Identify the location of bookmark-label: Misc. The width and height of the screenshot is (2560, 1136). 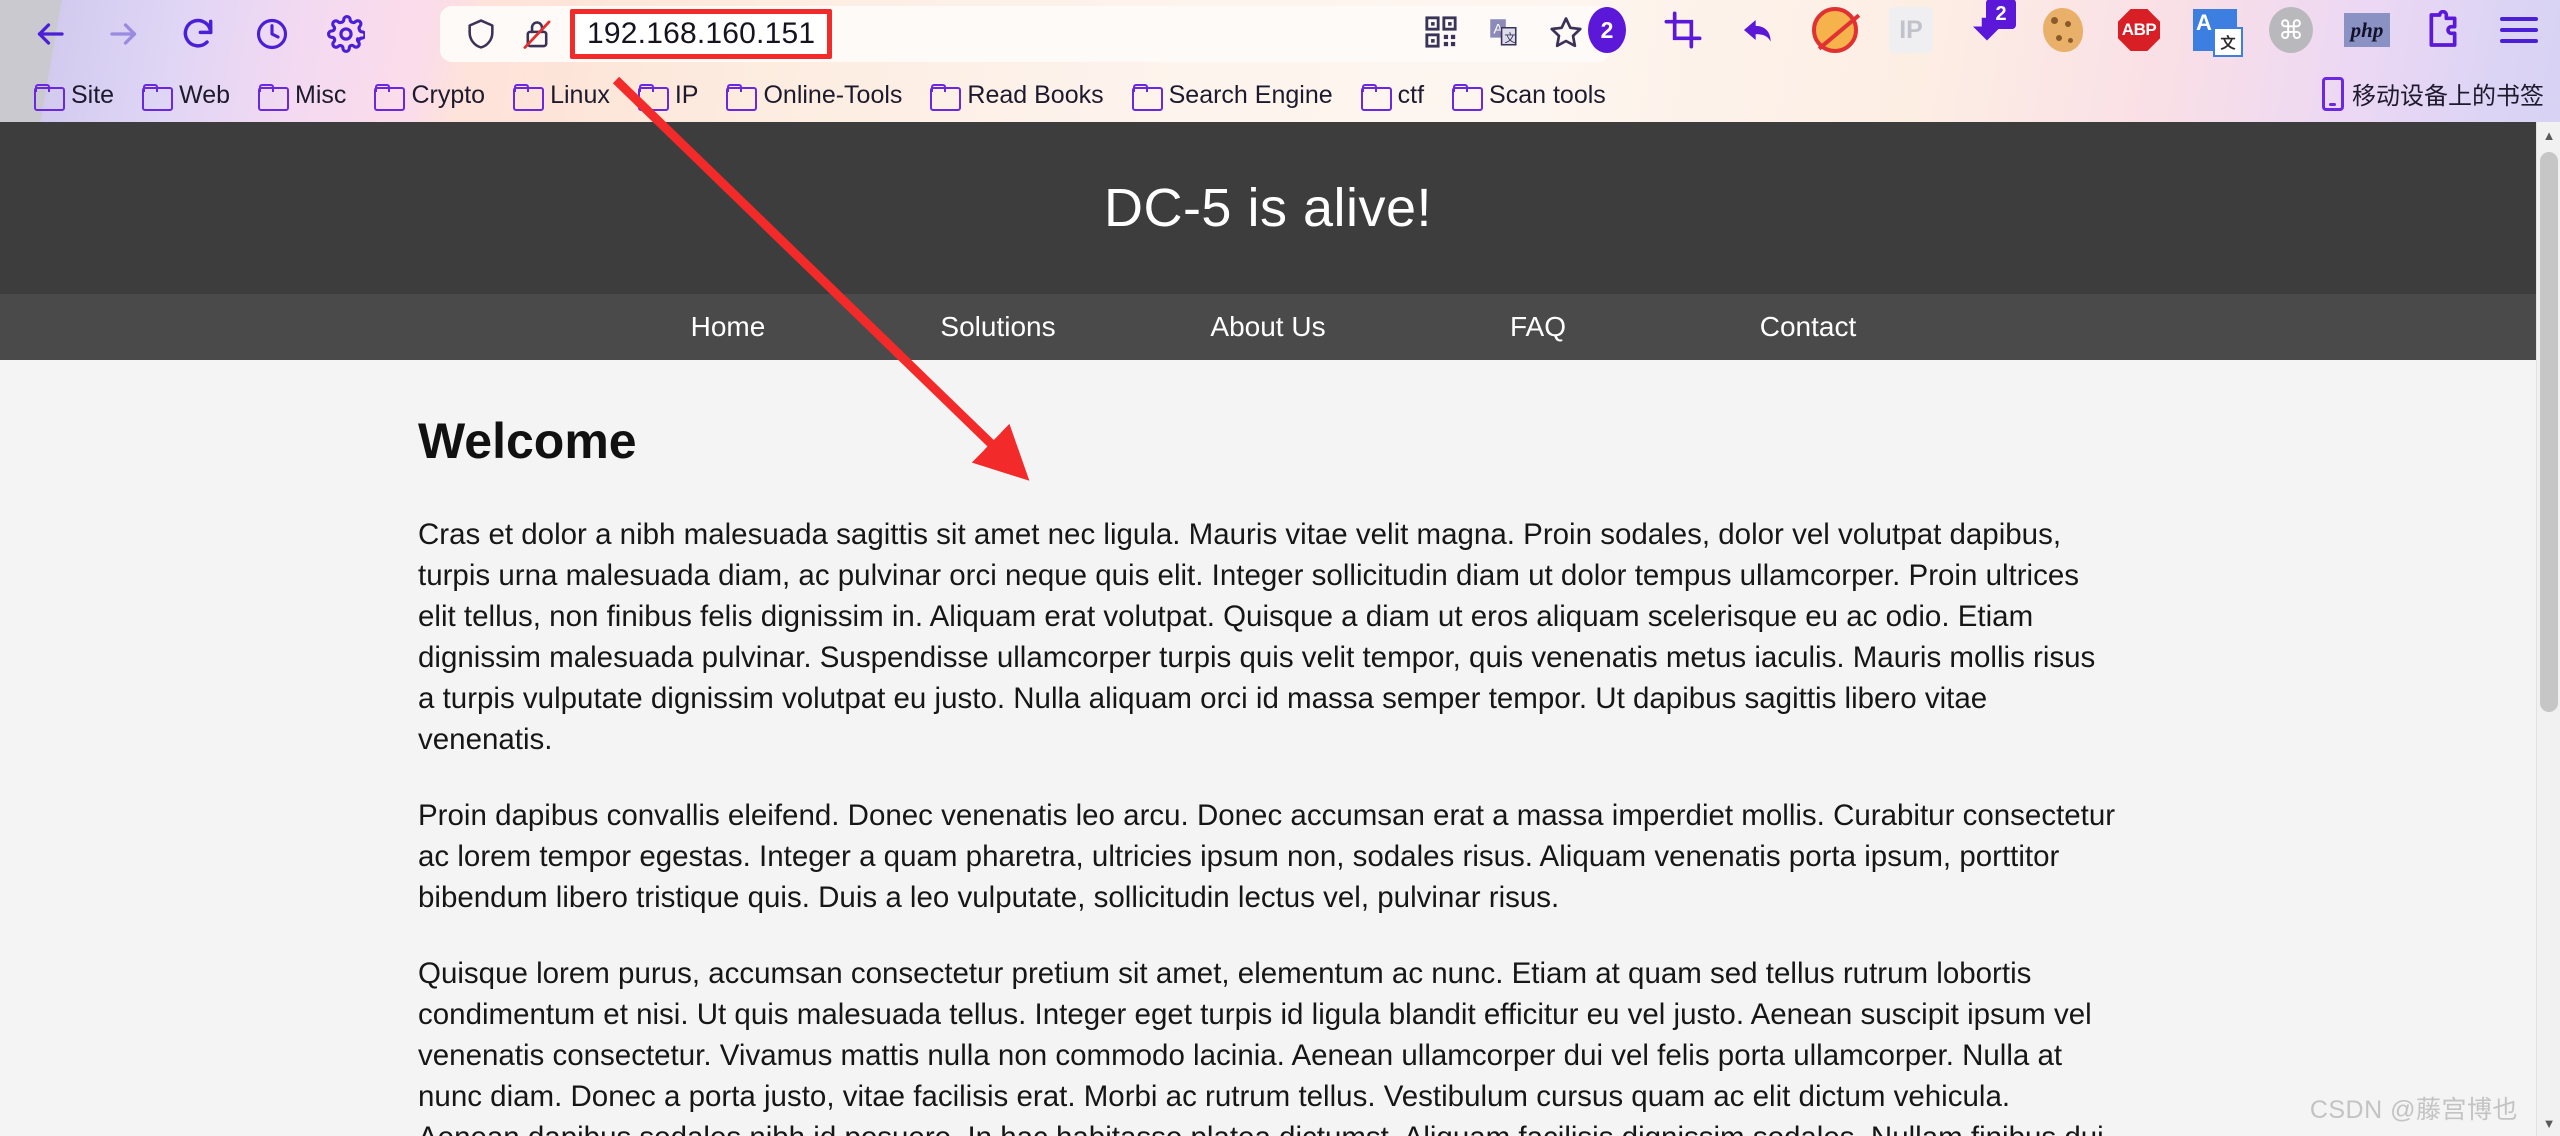
(321, 94).